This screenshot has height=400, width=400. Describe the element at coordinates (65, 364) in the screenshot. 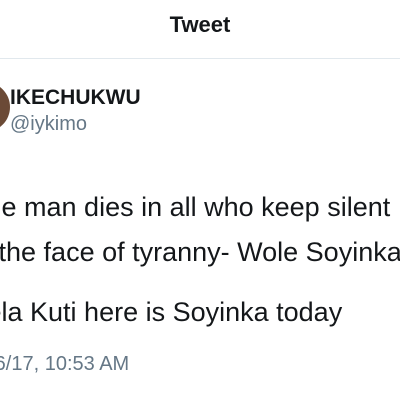

I see `tweet-timestamp: 6/6/17, 10:53 AM` at that location.